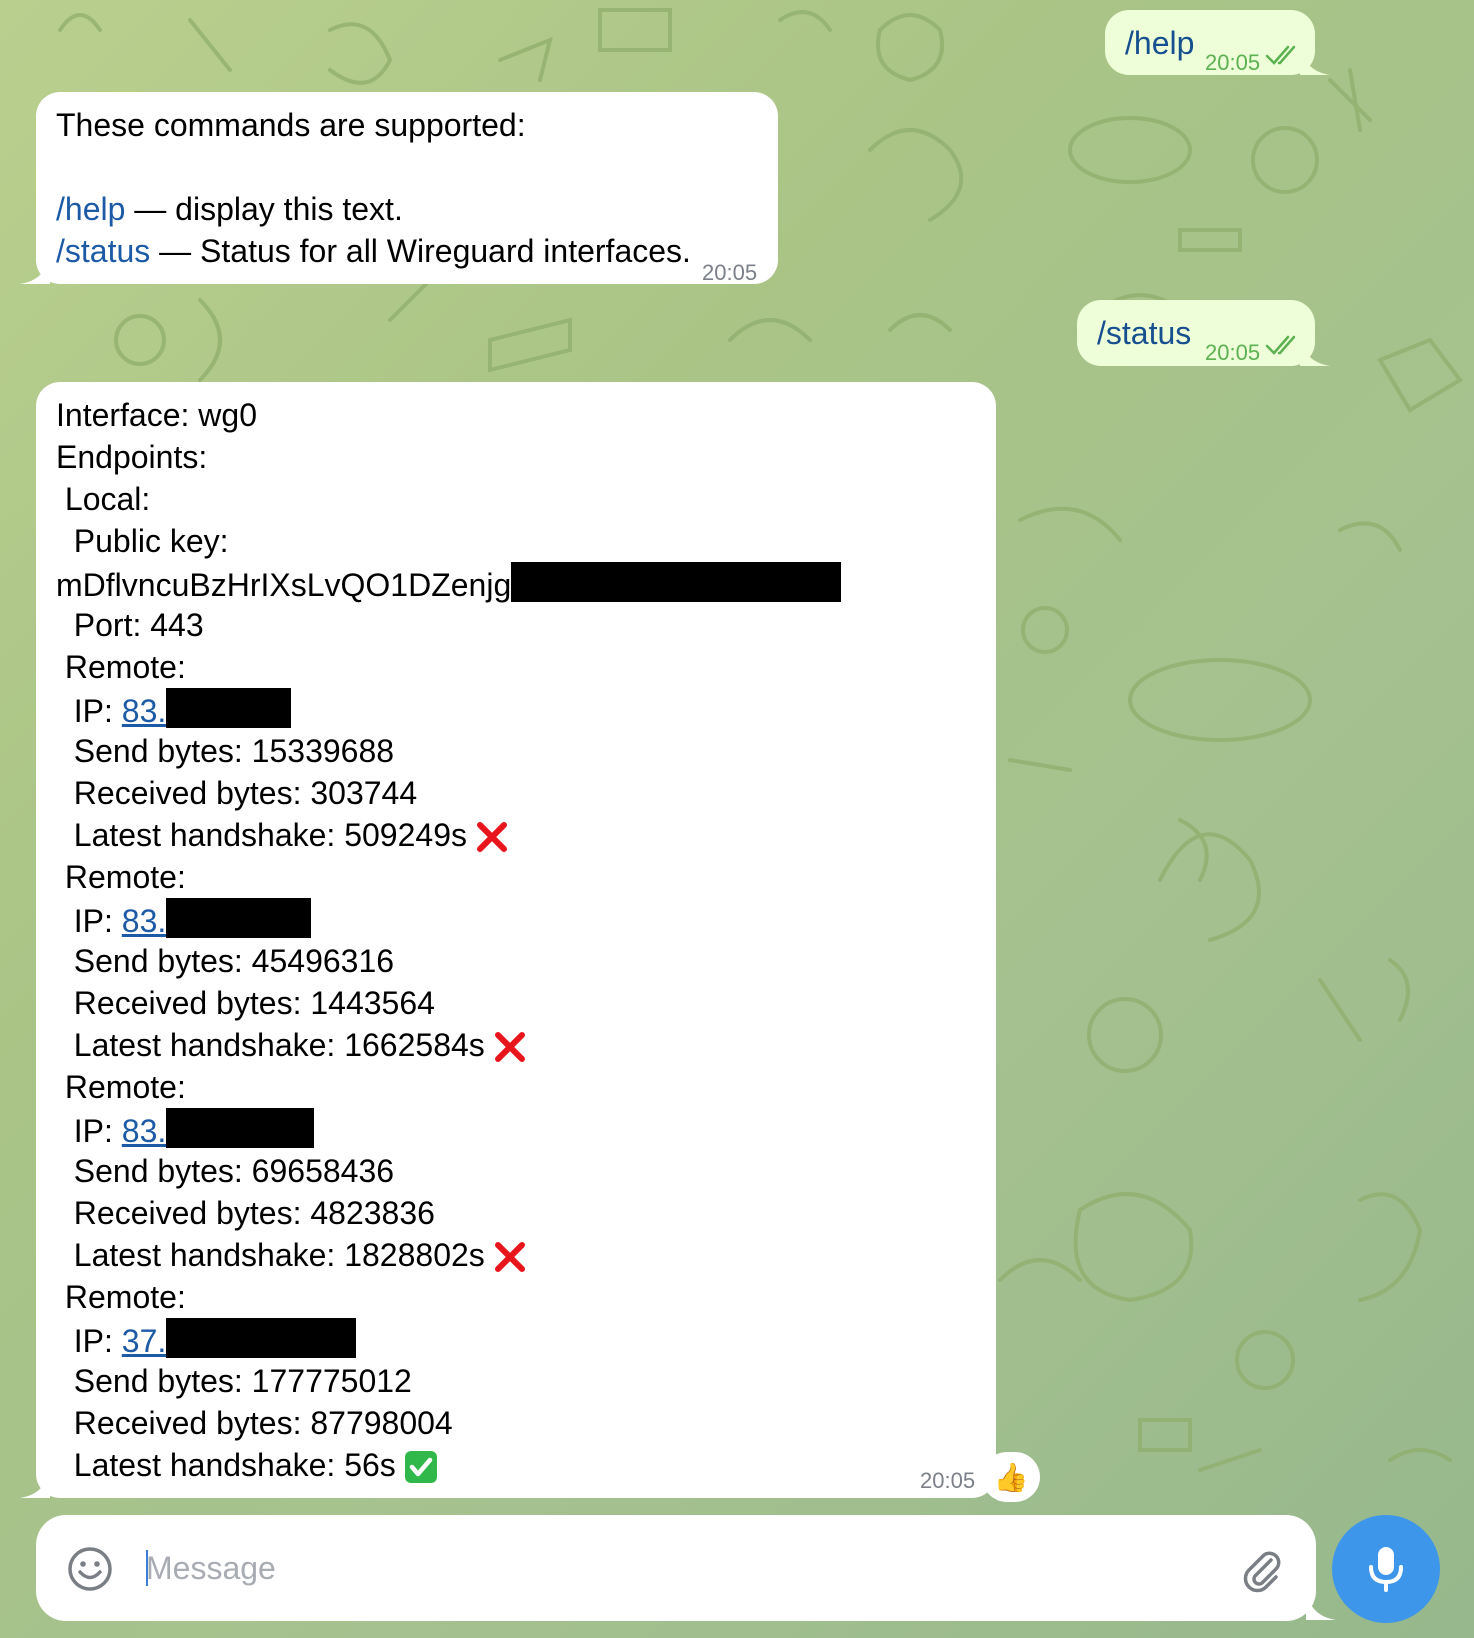 The image size is (1474, 1638). I want to click on public-key-label: Public key:, so click(142, 541).